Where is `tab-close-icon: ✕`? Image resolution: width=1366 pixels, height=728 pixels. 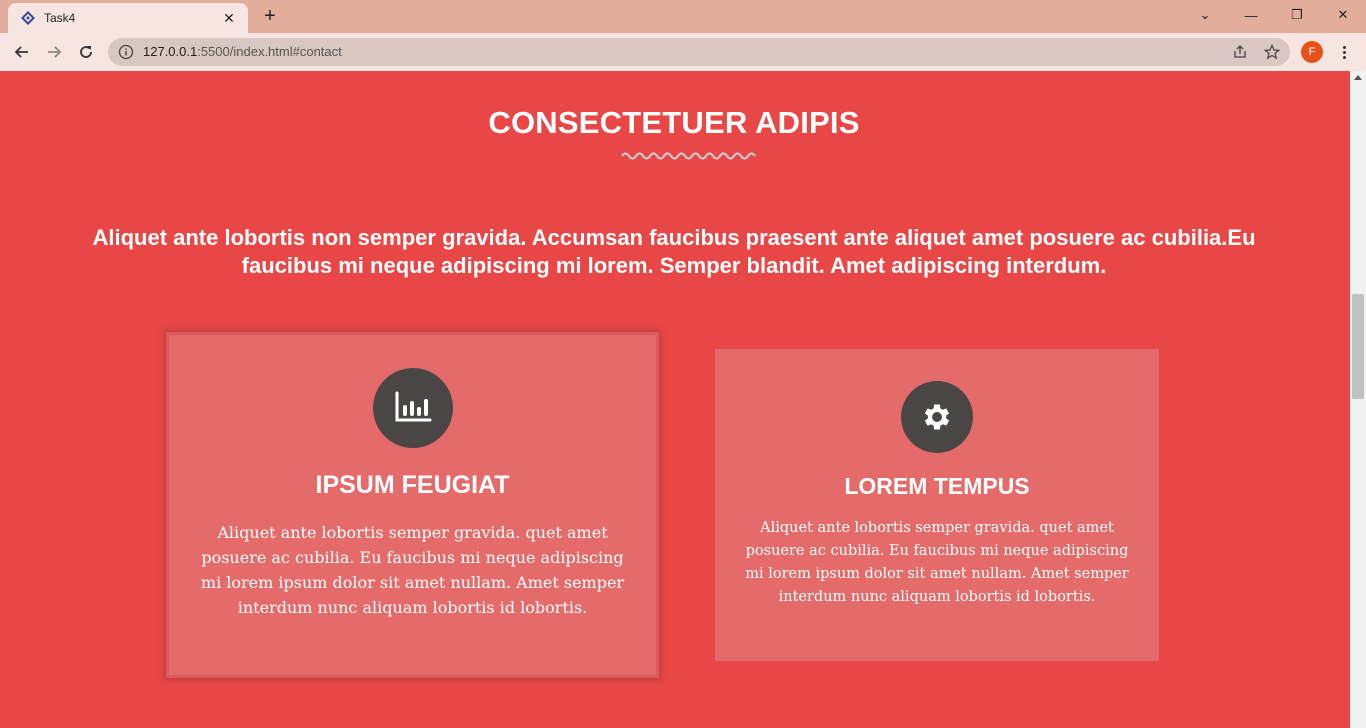 tab-close-icon: ✕ is located at coordinates (229, 18).